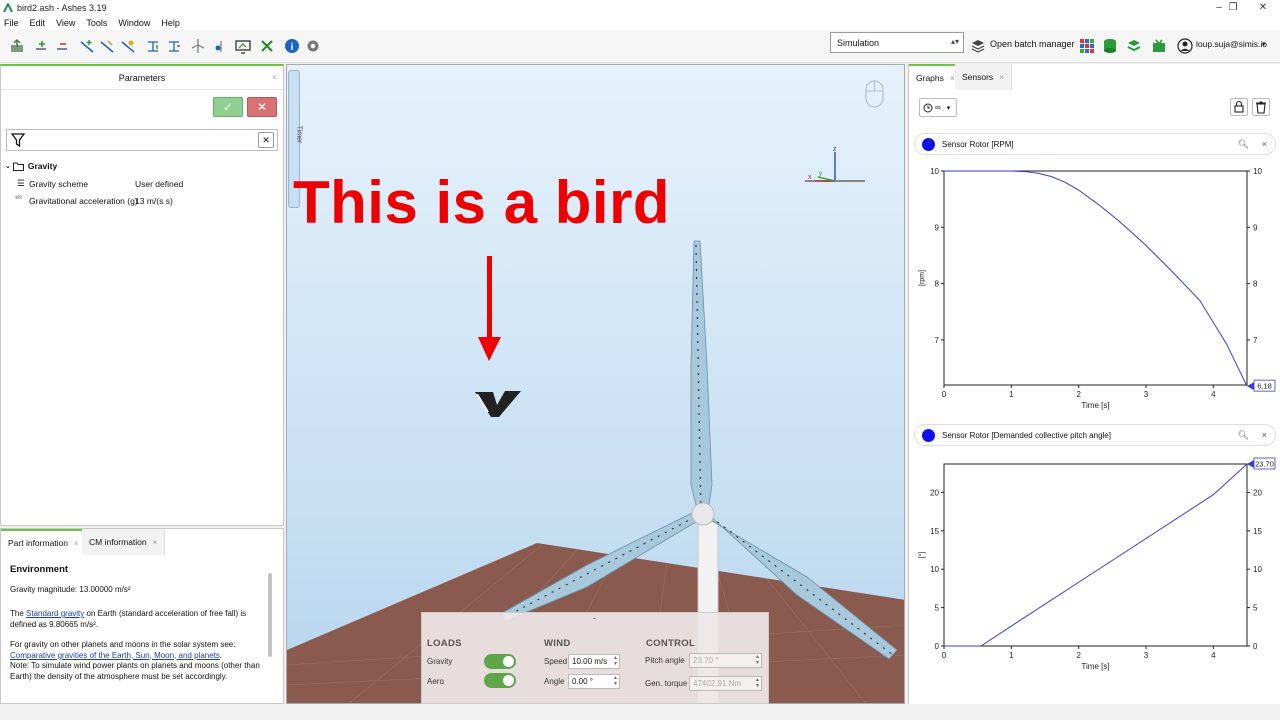 Image resolution: width=1280 pixels, height=720 pixels. Describe the element at coordinates (87, 46) in the screenshot. I see `add-beam-icon` at that location.